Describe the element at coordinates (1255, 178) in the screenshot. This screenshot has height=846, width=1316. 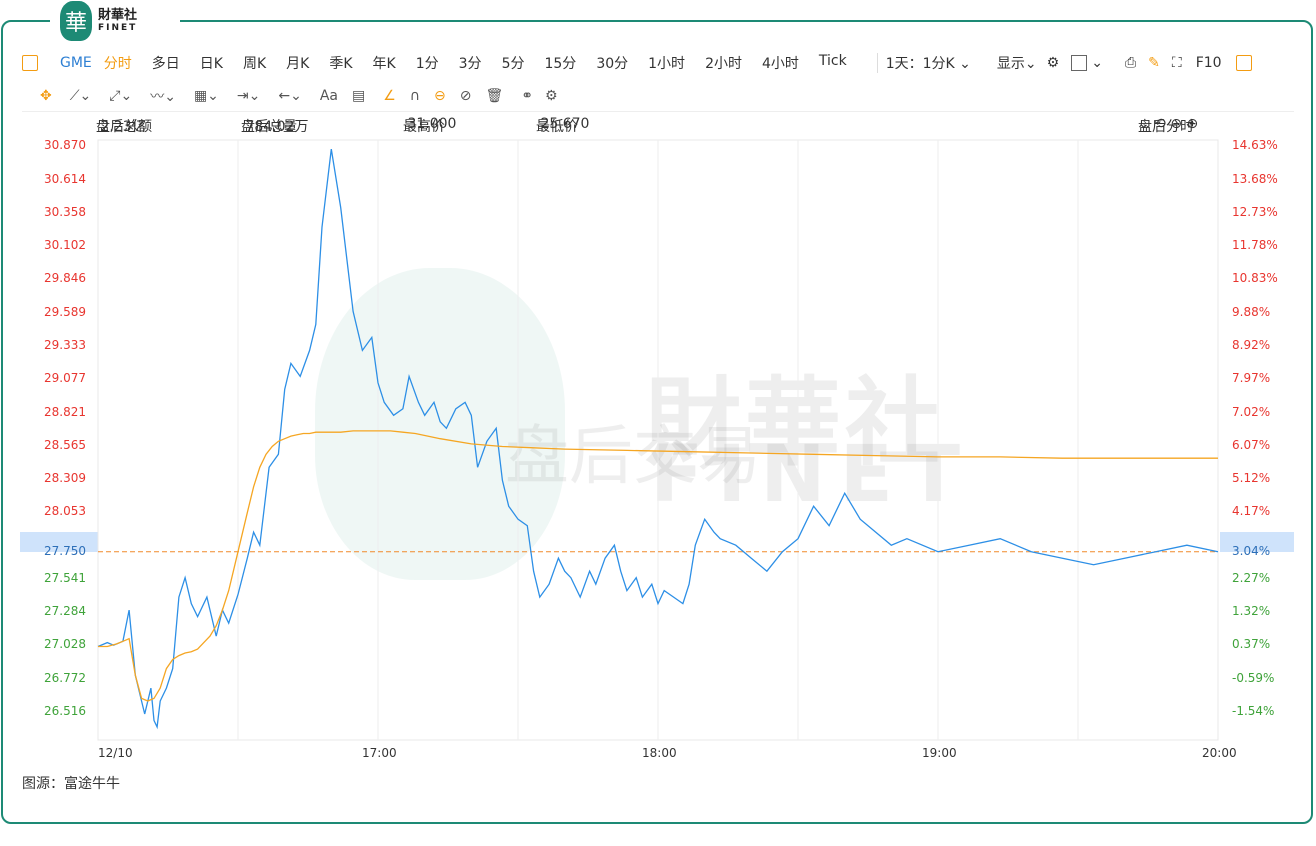
I see `y-tick-right: 13.68%` at that location.